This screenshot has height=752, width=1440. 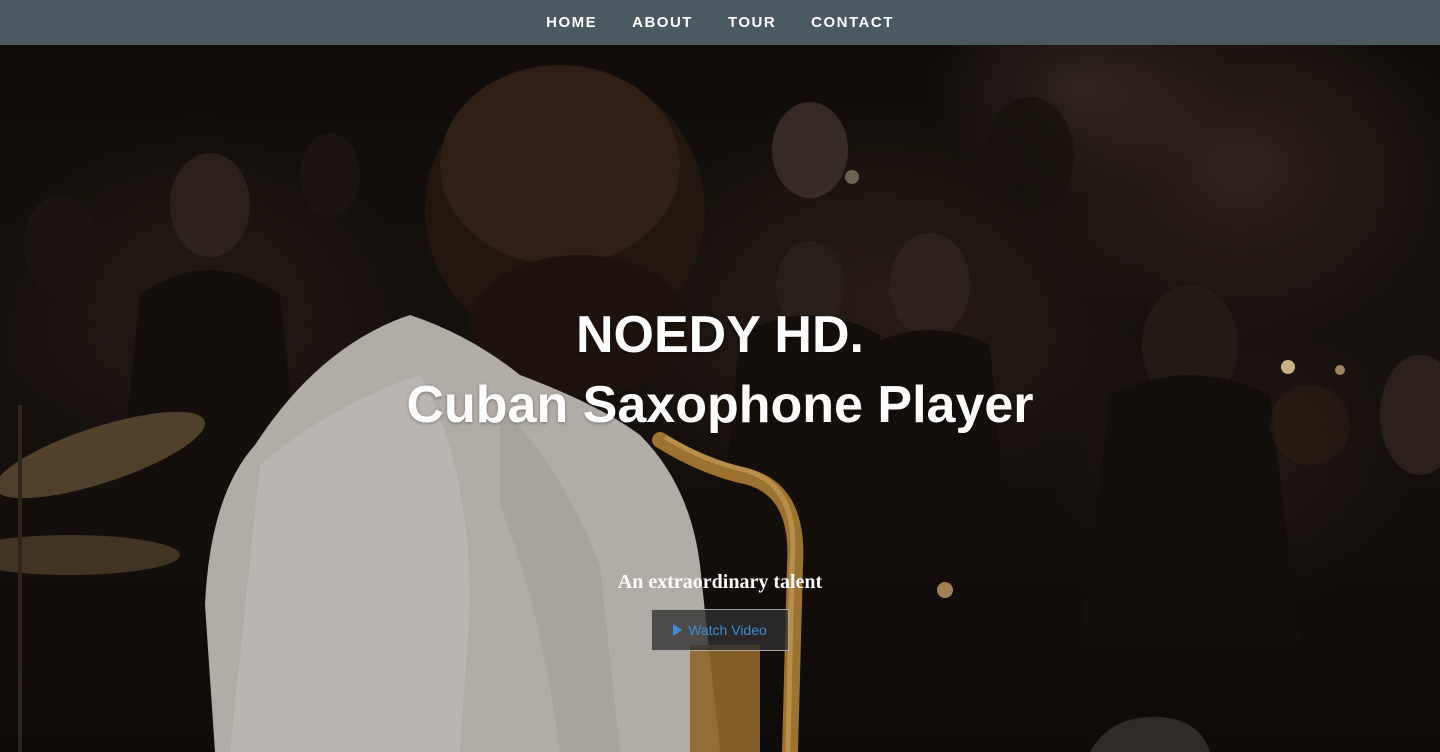 I want to click on play-icon, so click(x=678, y=630).